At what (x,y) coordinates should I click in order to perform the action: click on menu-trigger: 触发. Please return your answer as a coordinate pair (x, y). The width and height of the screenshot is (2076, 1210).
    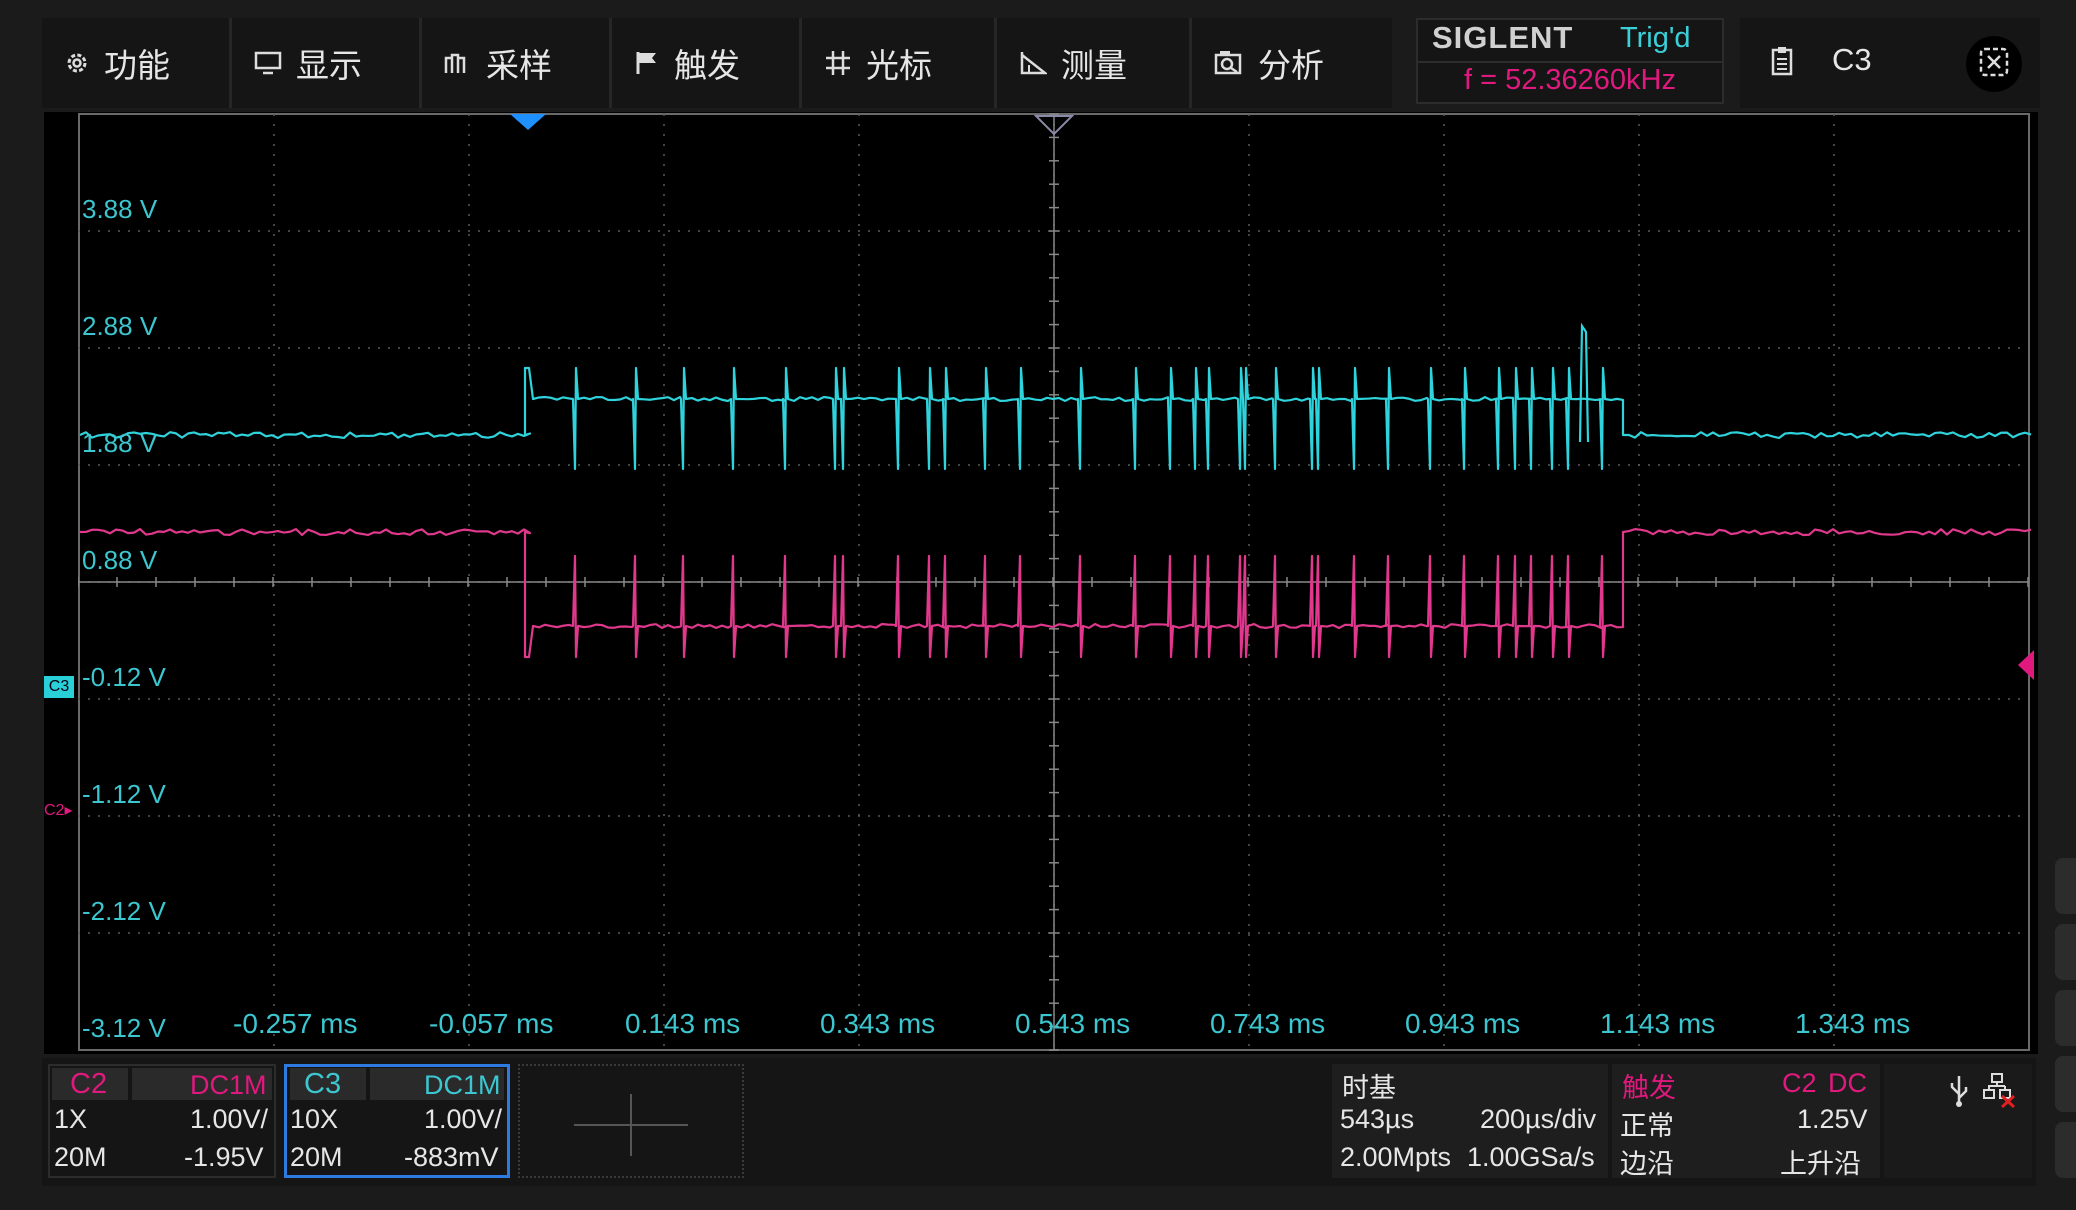
    Looking at the image, I should click on (707, 63).